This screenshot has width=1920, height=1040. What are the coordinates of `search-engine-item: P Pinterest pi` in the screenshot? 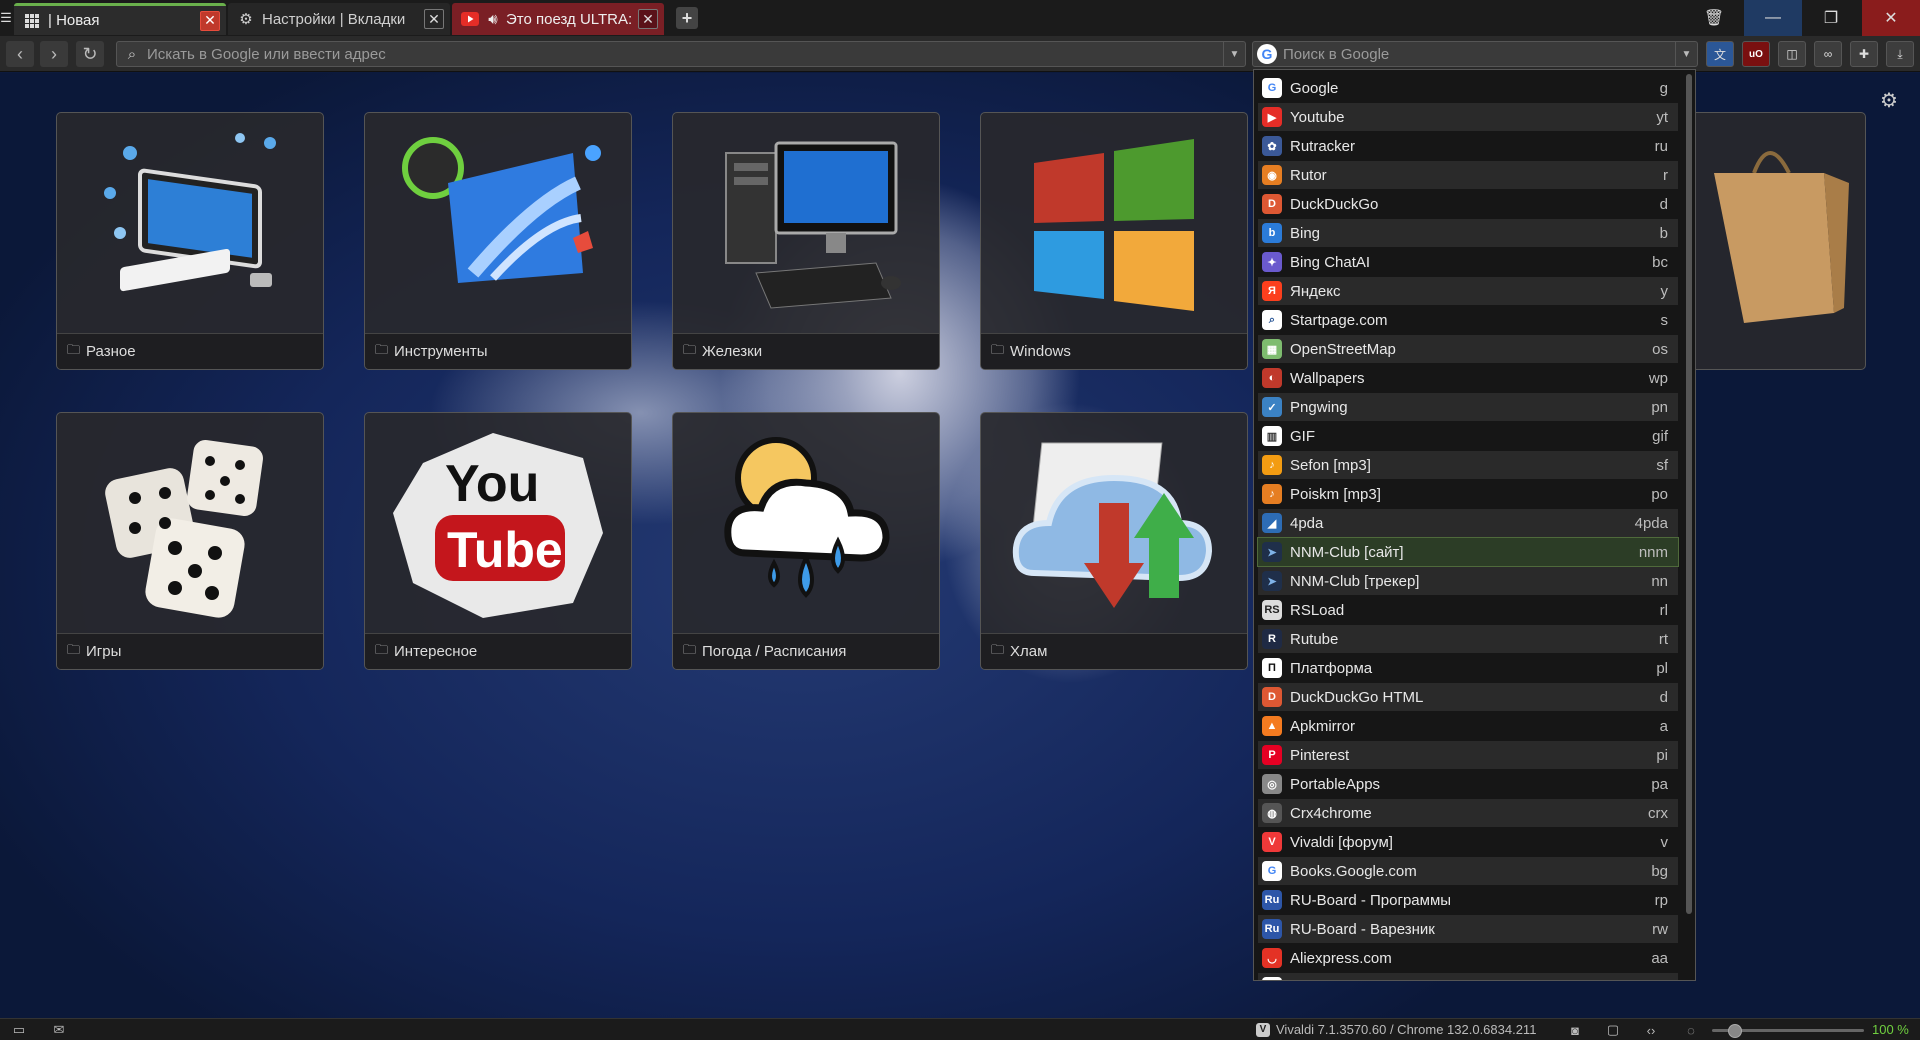 It's located at (1468, 755).